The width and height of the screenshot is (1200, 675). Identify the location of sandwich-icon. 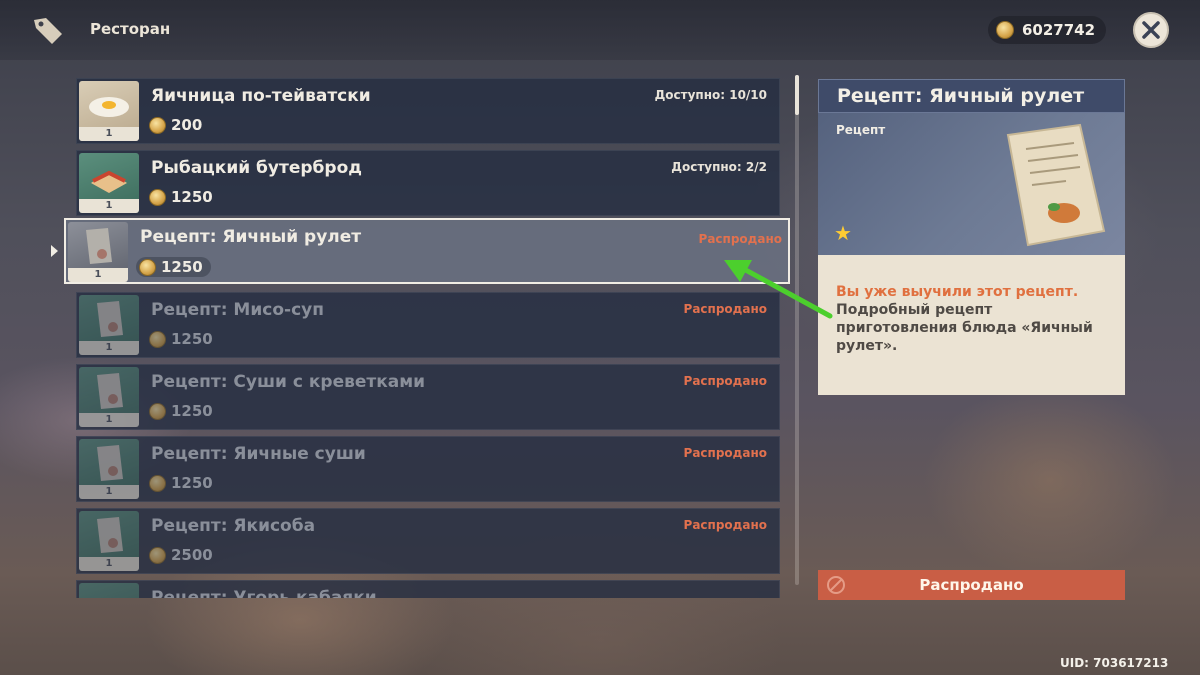
(109, 181).